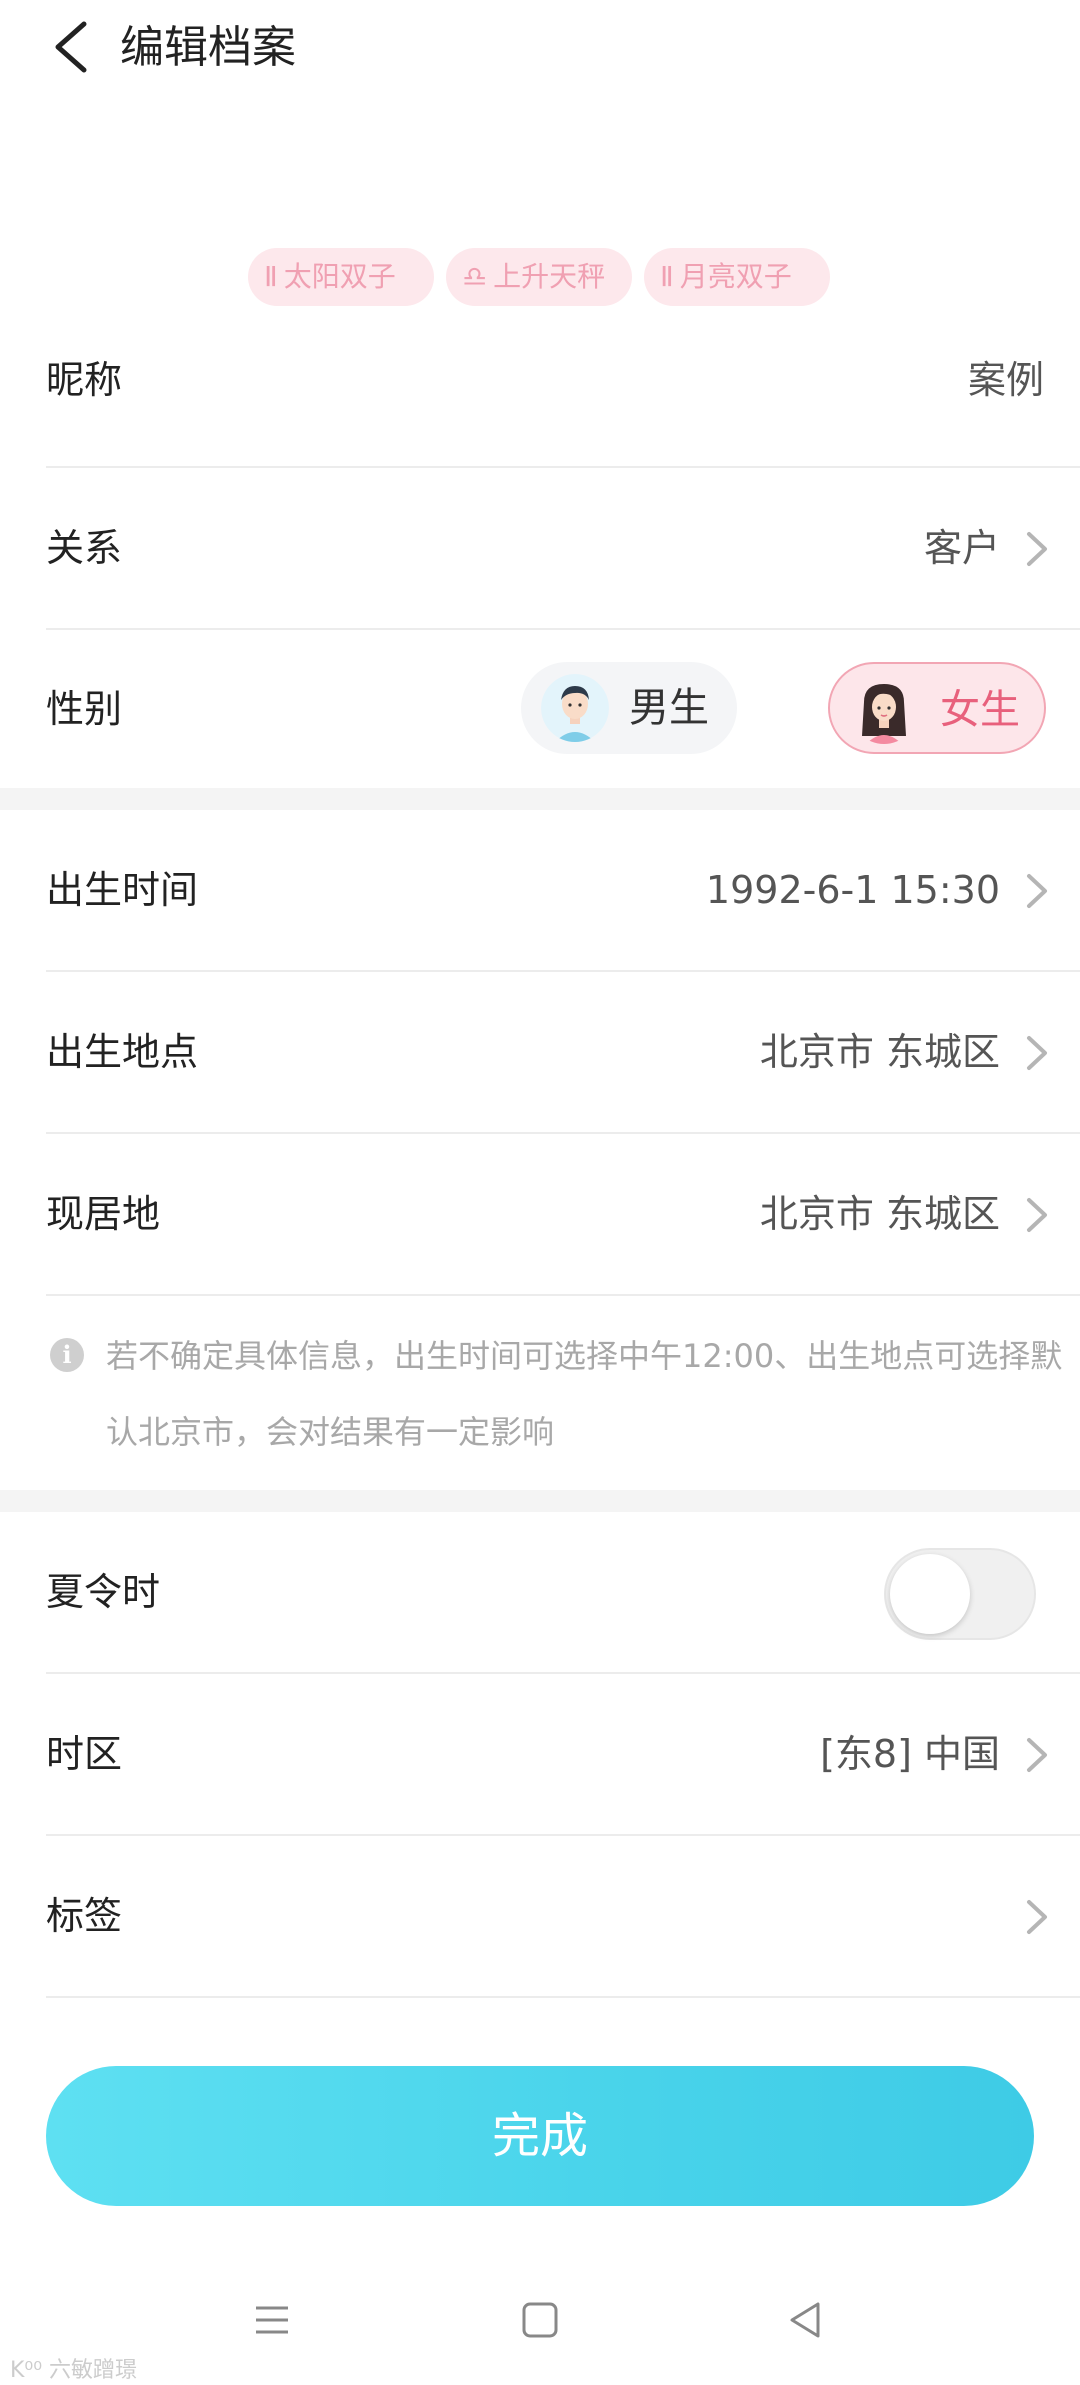  I want to click on gender-male-button: 男生, so click(629, 708).